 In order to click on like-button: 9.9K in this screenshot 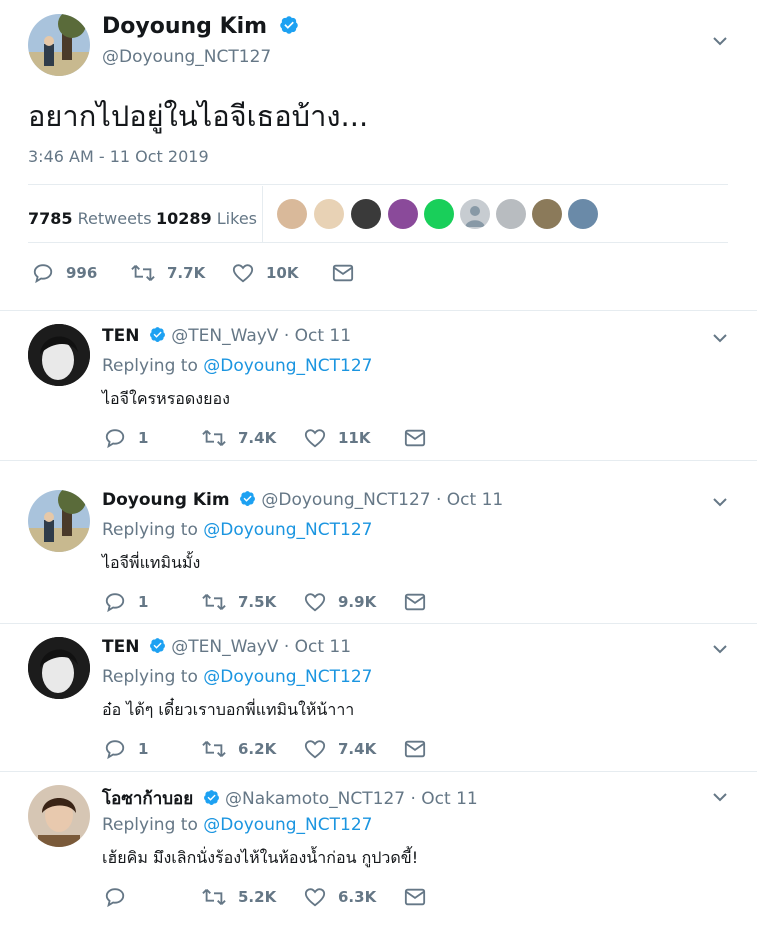, I will do `click(354, 602)`.